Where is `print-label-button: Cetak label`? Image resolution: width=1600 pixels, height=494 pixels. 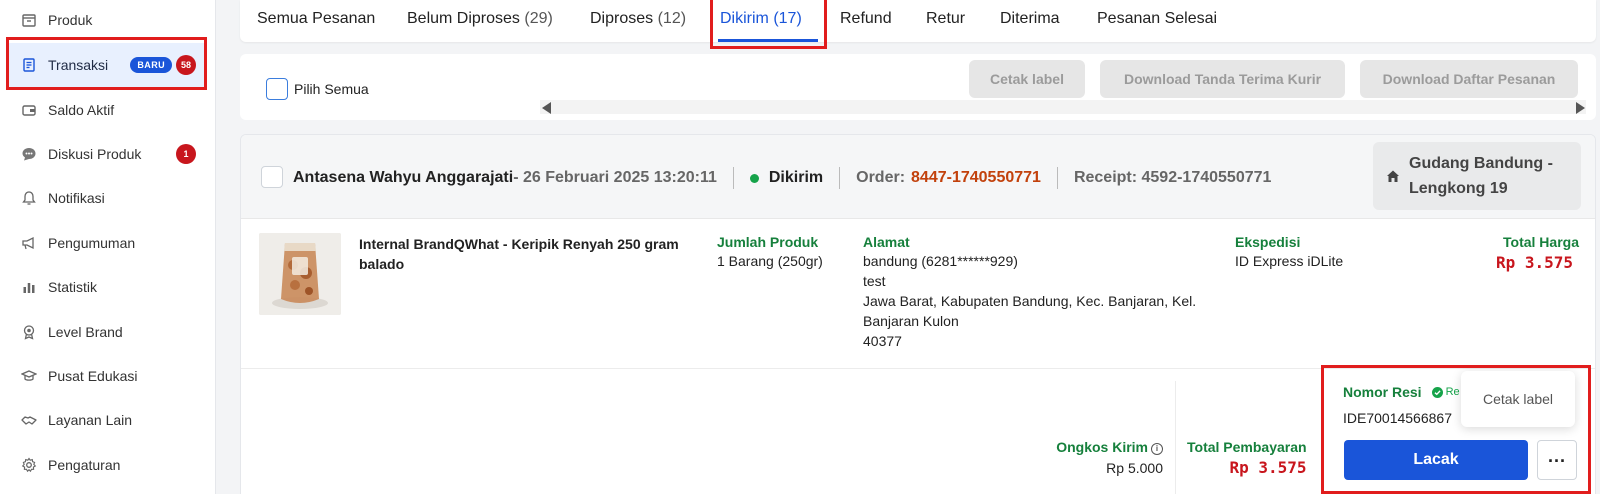
print-label-button: Cetak label is located at coordinates (1027, 79).